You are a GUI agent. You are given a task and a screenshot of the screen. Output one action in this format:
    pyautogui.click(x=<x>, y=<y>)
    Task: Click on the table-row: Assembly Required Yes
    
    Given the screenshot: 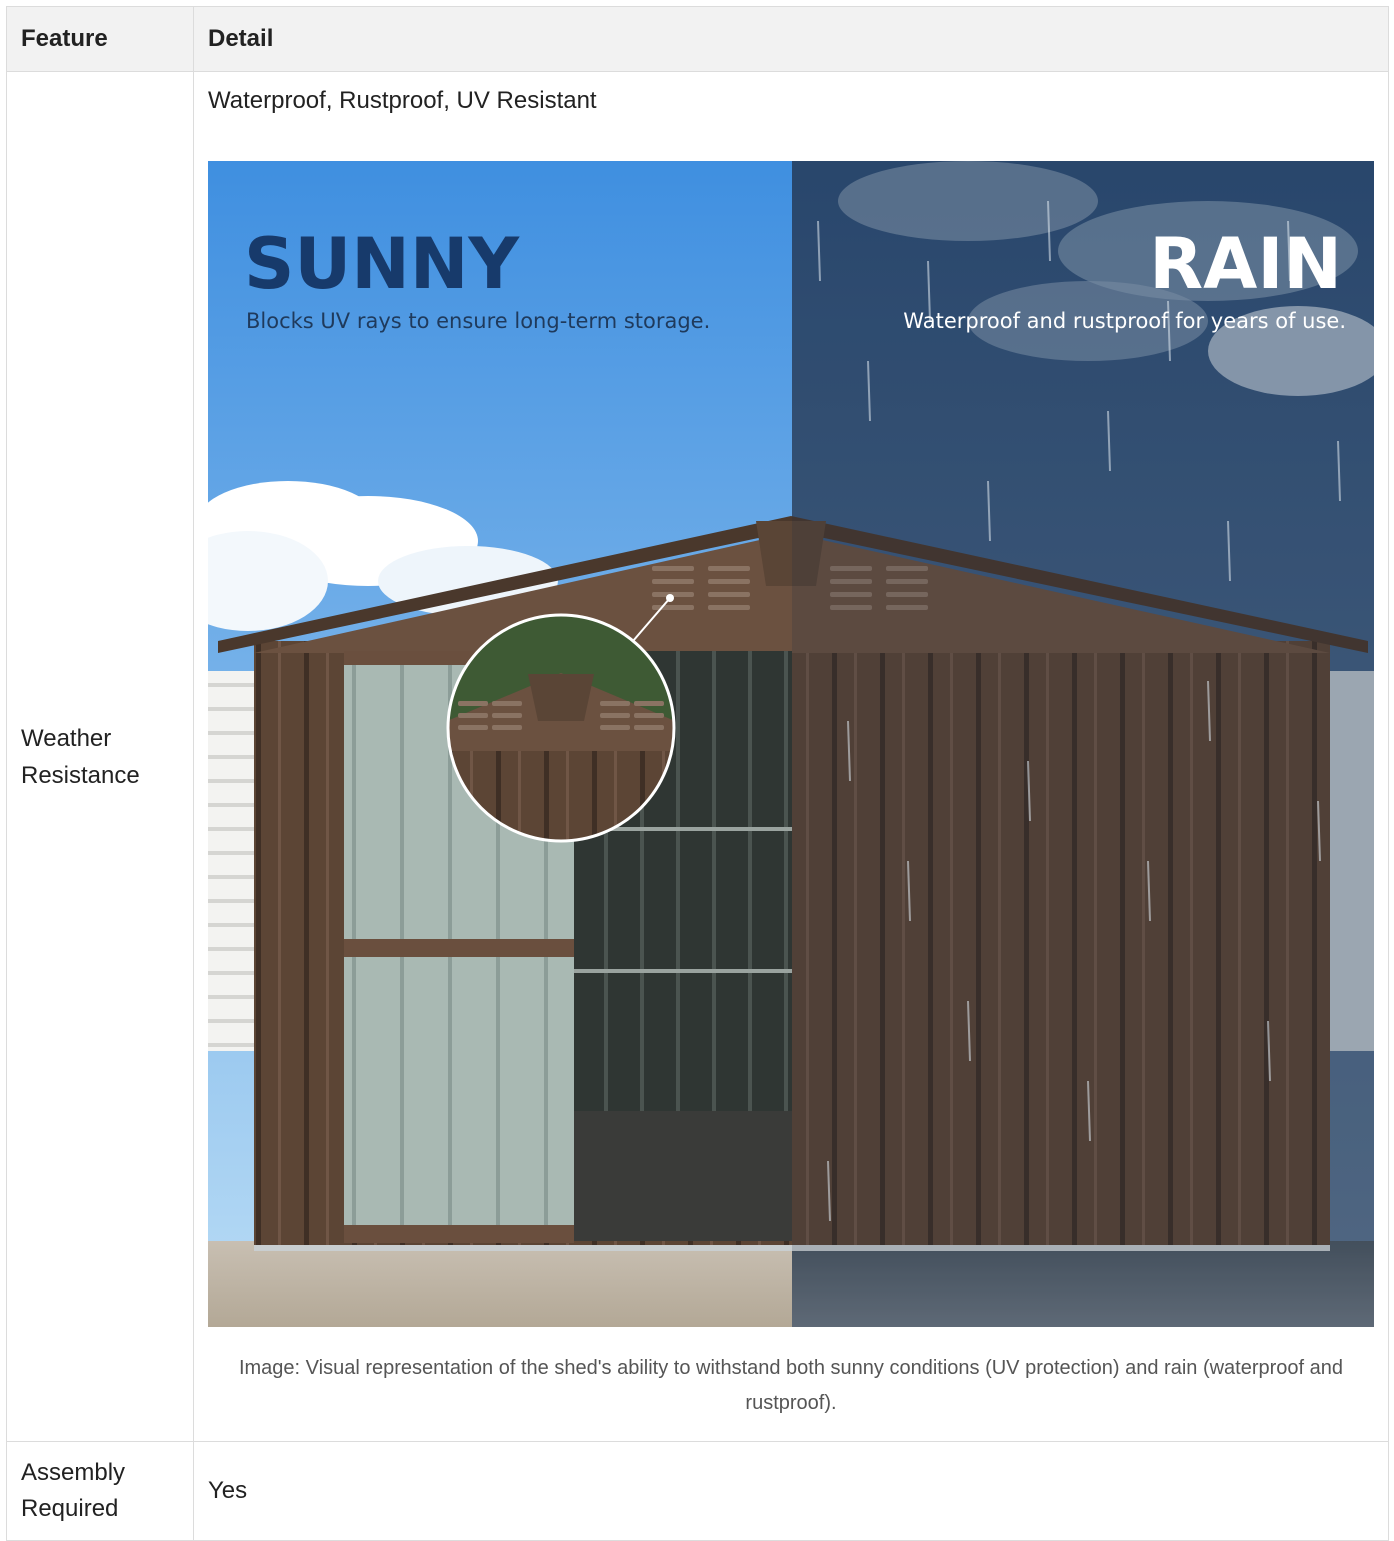 What is the action you would take?
    pyautogui.click(x=697, y=1491)
    